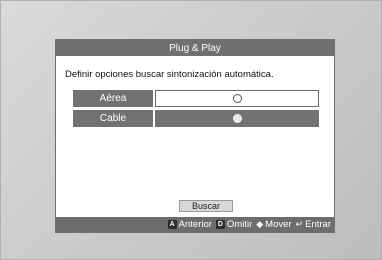 Image resolution: width=382 pixels, height=260 pixels. Describe the element at coordinates (299, 224) in the screenshot. I see `enter-icon: ↵` at that location.